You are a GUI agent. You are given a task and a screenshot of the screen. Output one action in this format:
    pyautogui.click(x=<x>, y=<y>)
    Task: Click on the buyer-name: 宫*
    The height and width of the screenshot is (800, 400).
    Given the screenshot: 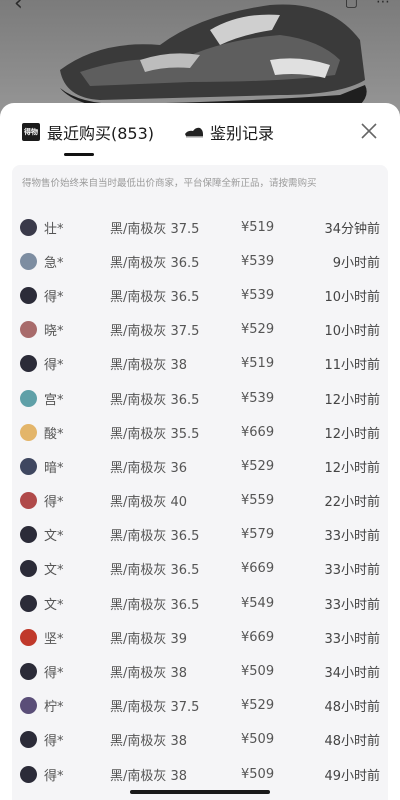 What is the action you would take?
    pyautogui.click(x=54, y=400)
    